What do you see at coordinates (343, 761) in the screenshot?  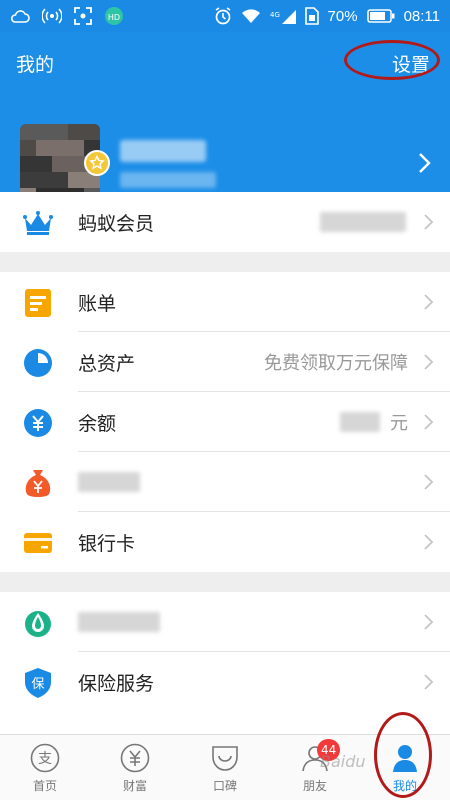 I see `watermark: Baidu` at bounding box center [343, 761].